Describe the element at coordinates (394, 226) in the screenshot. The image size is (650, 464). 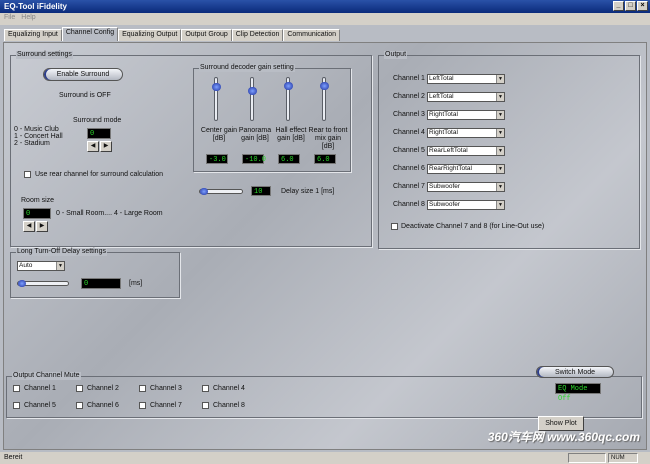
I see `deactivate-ch78-checkbox` at that location.